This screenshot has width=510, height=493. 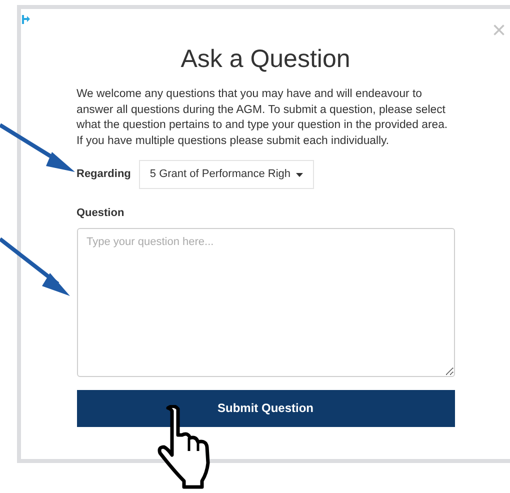 What do you see at coordinates (265, 408) in the screenshot?
I see `submit-button: Submit Question` at bounding box center [265, 408].